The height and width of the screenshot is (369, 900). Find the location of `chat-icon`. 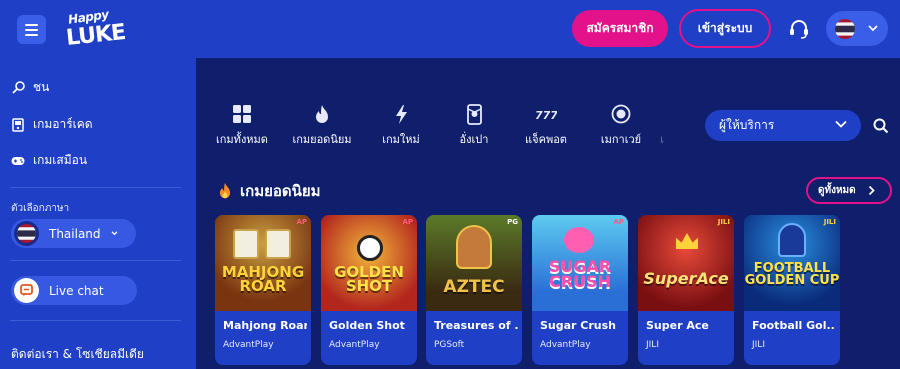

chat-icon is located at coordinates (26, 290).